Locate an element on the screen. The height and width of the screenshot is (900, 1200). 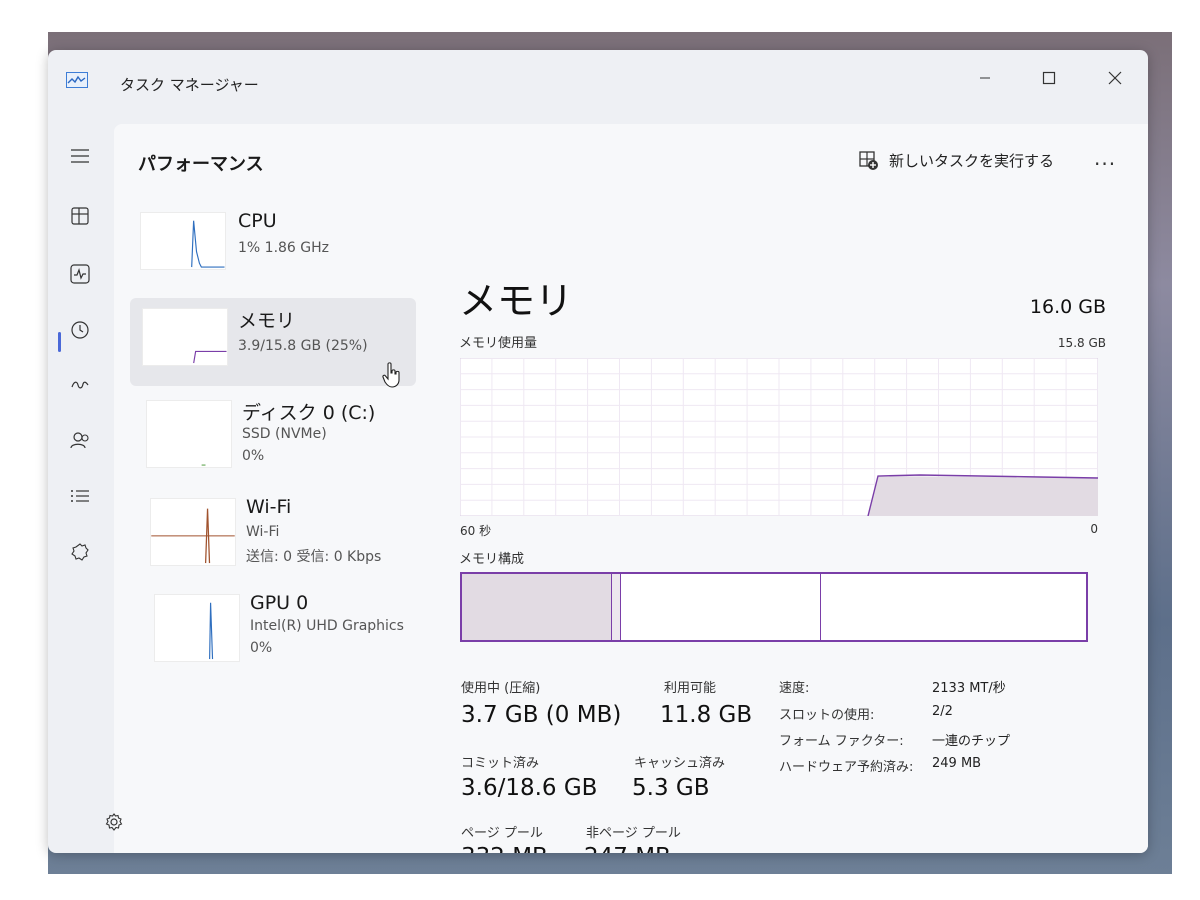
gpu-usage: 0% is located at coordinates (261, 648).